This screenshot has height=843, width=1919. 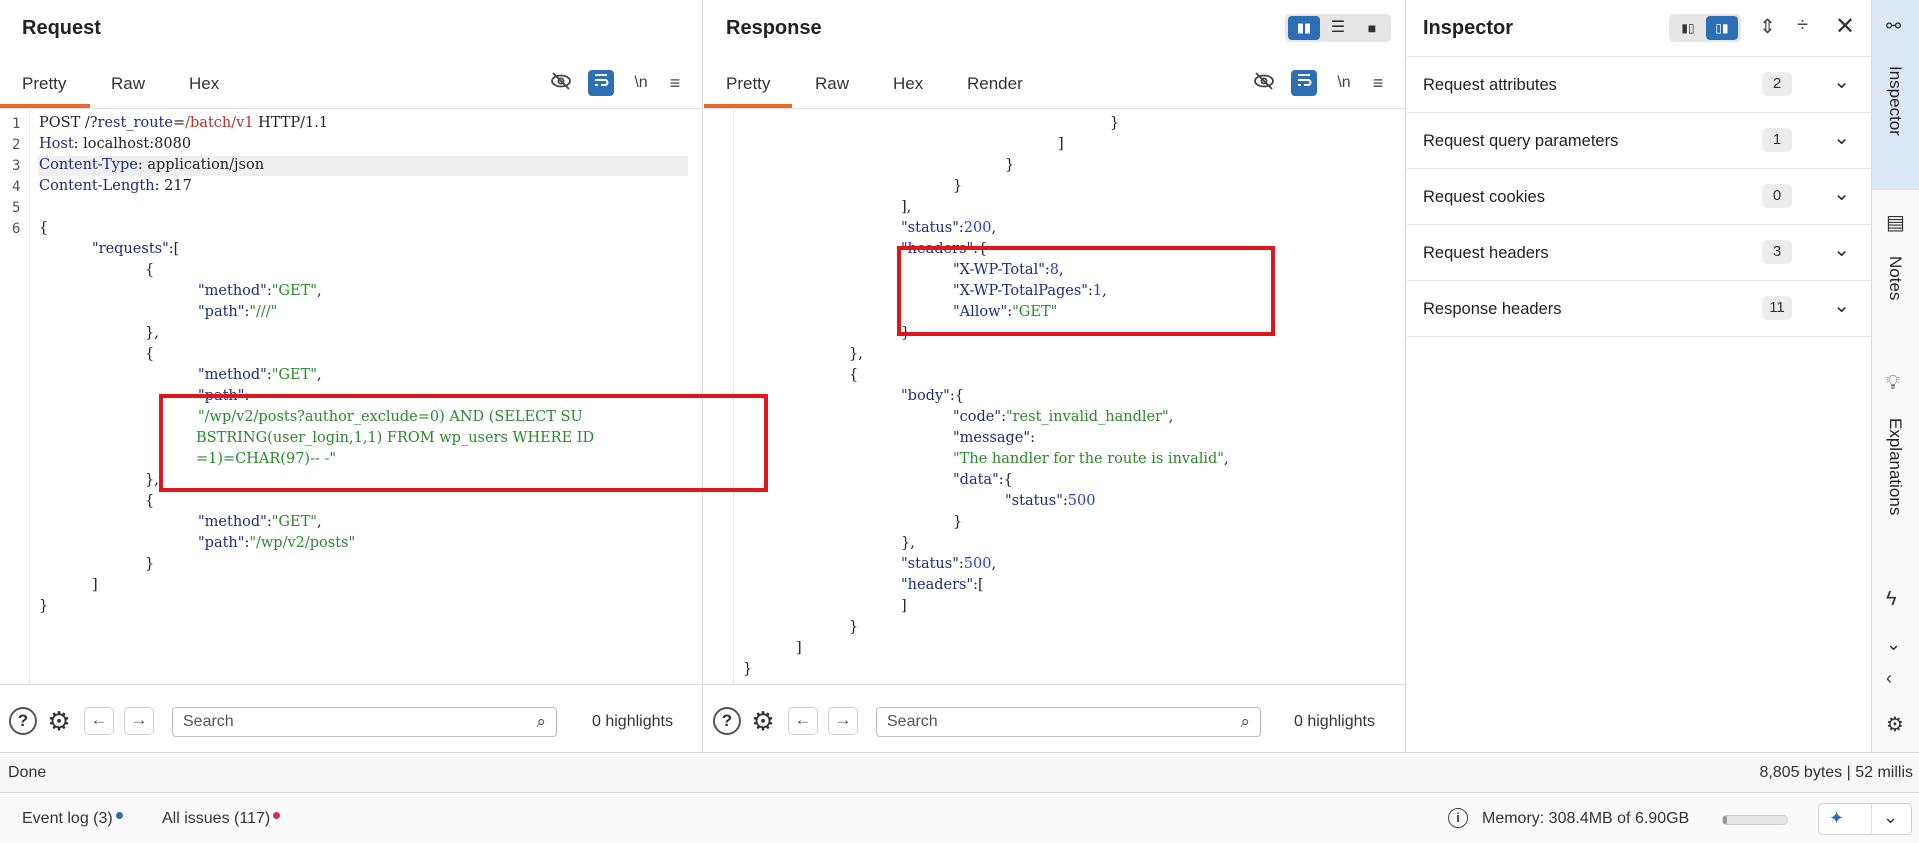 What do you see at coordinates (1802, 25) in the screenshot?
I see `collapse-all-icon: ÷` at bounding box center [1802, 25].